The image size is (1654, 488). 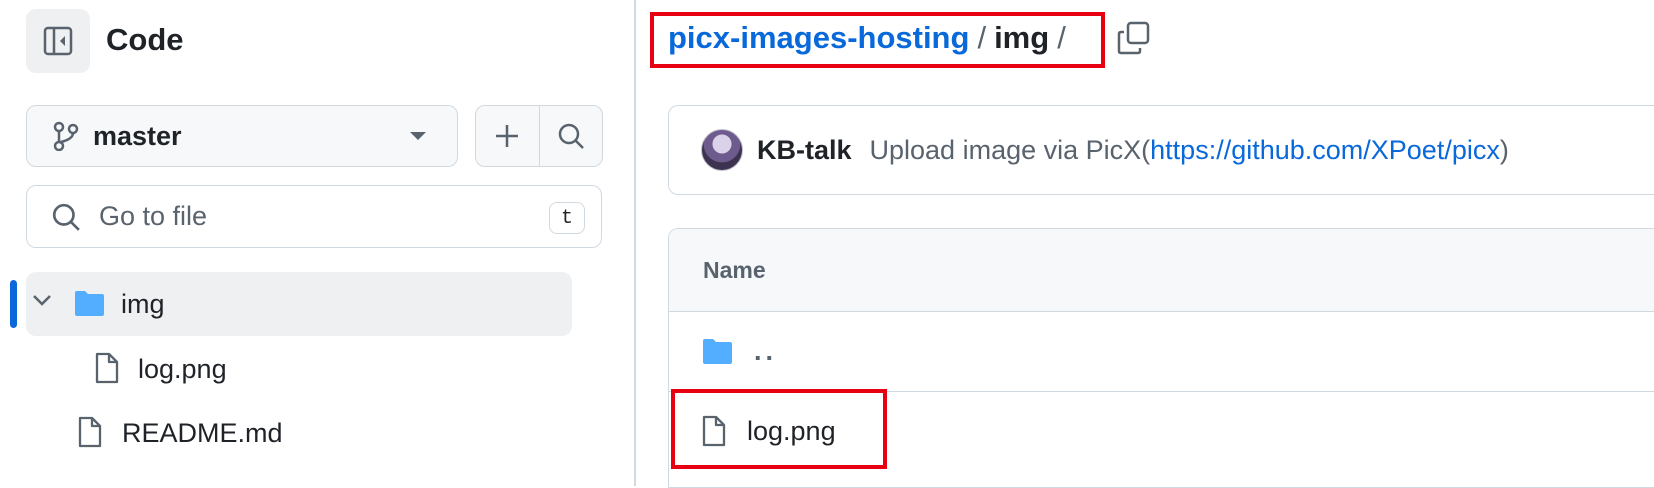 I want to click on branch-selector: master, so click(x=242, y=136).